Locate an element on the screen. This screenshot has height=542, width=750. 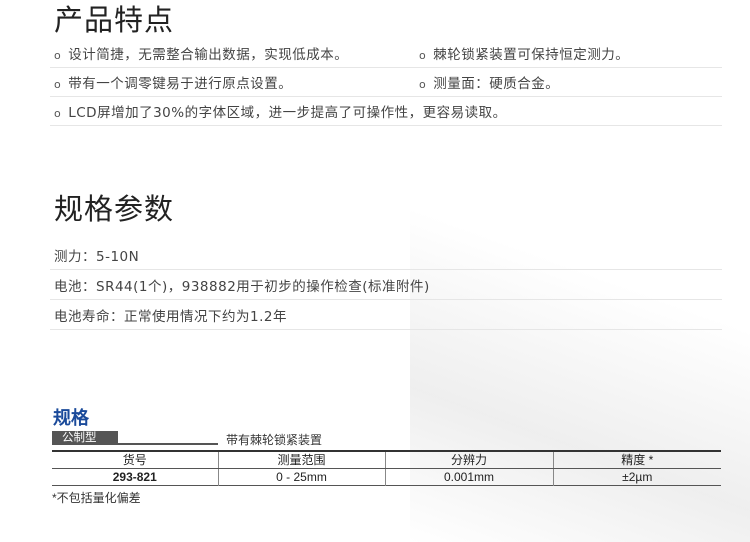
header-item-no: 货号 is located at coordinates (135, 460).